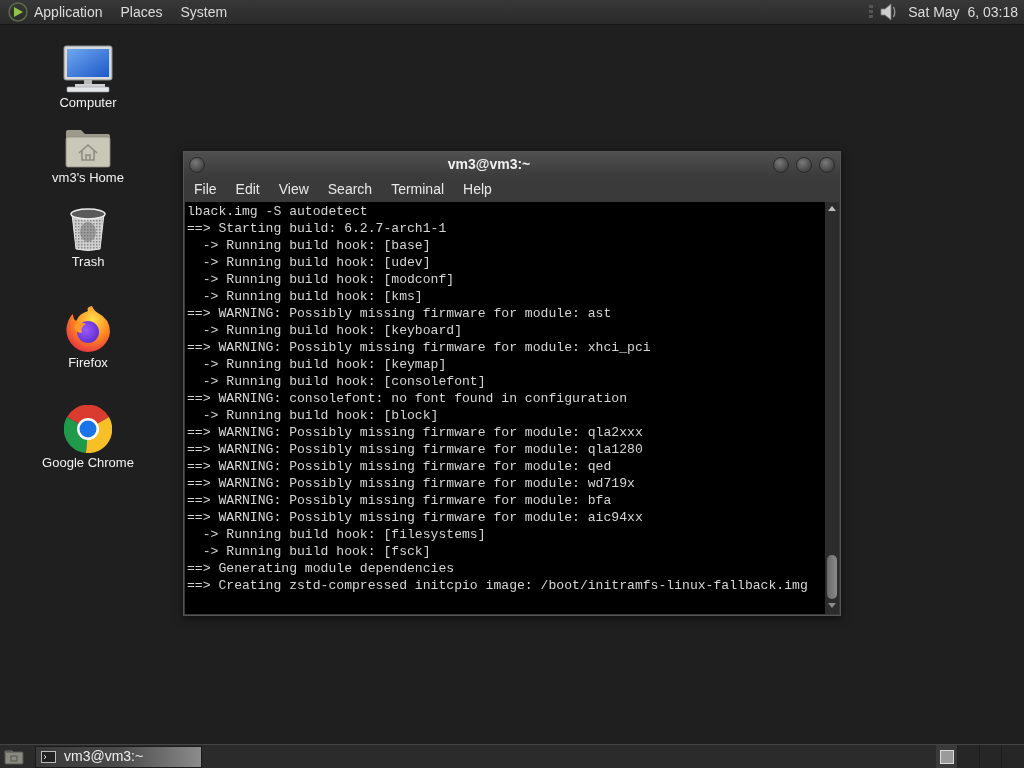 The image size is (1024, 768). I want to click on taskbar-button: vm3@vm3:~, so click(118, 756).